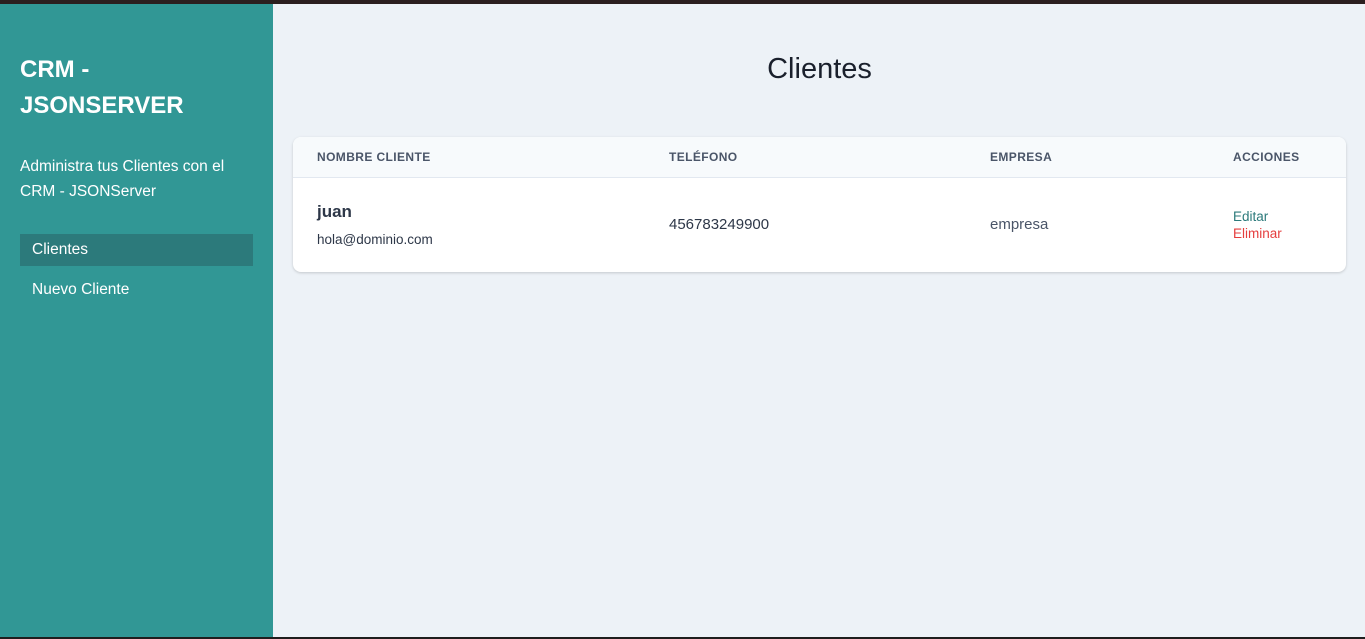  I want to click on header-nombre-cliente: NOMBRE CLIENTE, so click(469, 157).